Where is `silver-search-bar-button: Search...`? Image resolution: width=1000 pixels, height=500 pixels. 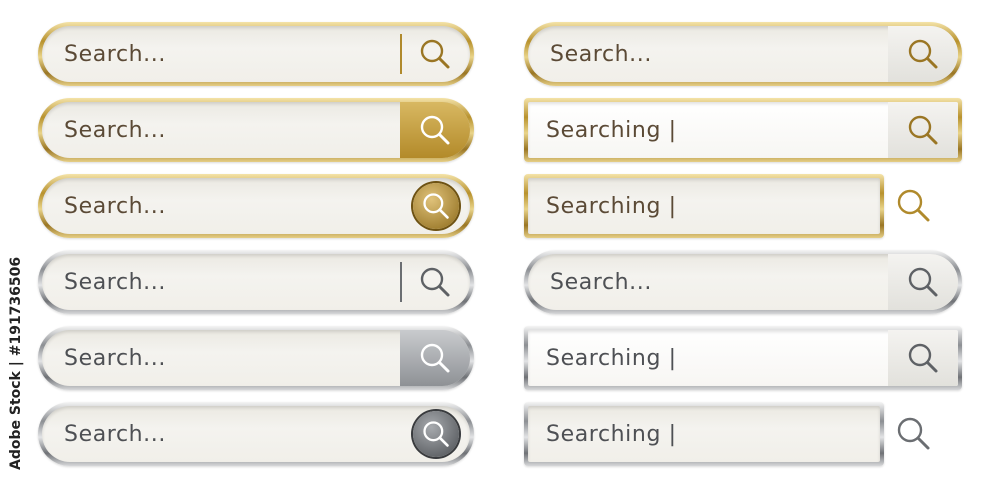
silver-search-bar-button: Search... is located at coordinates (256, 358).